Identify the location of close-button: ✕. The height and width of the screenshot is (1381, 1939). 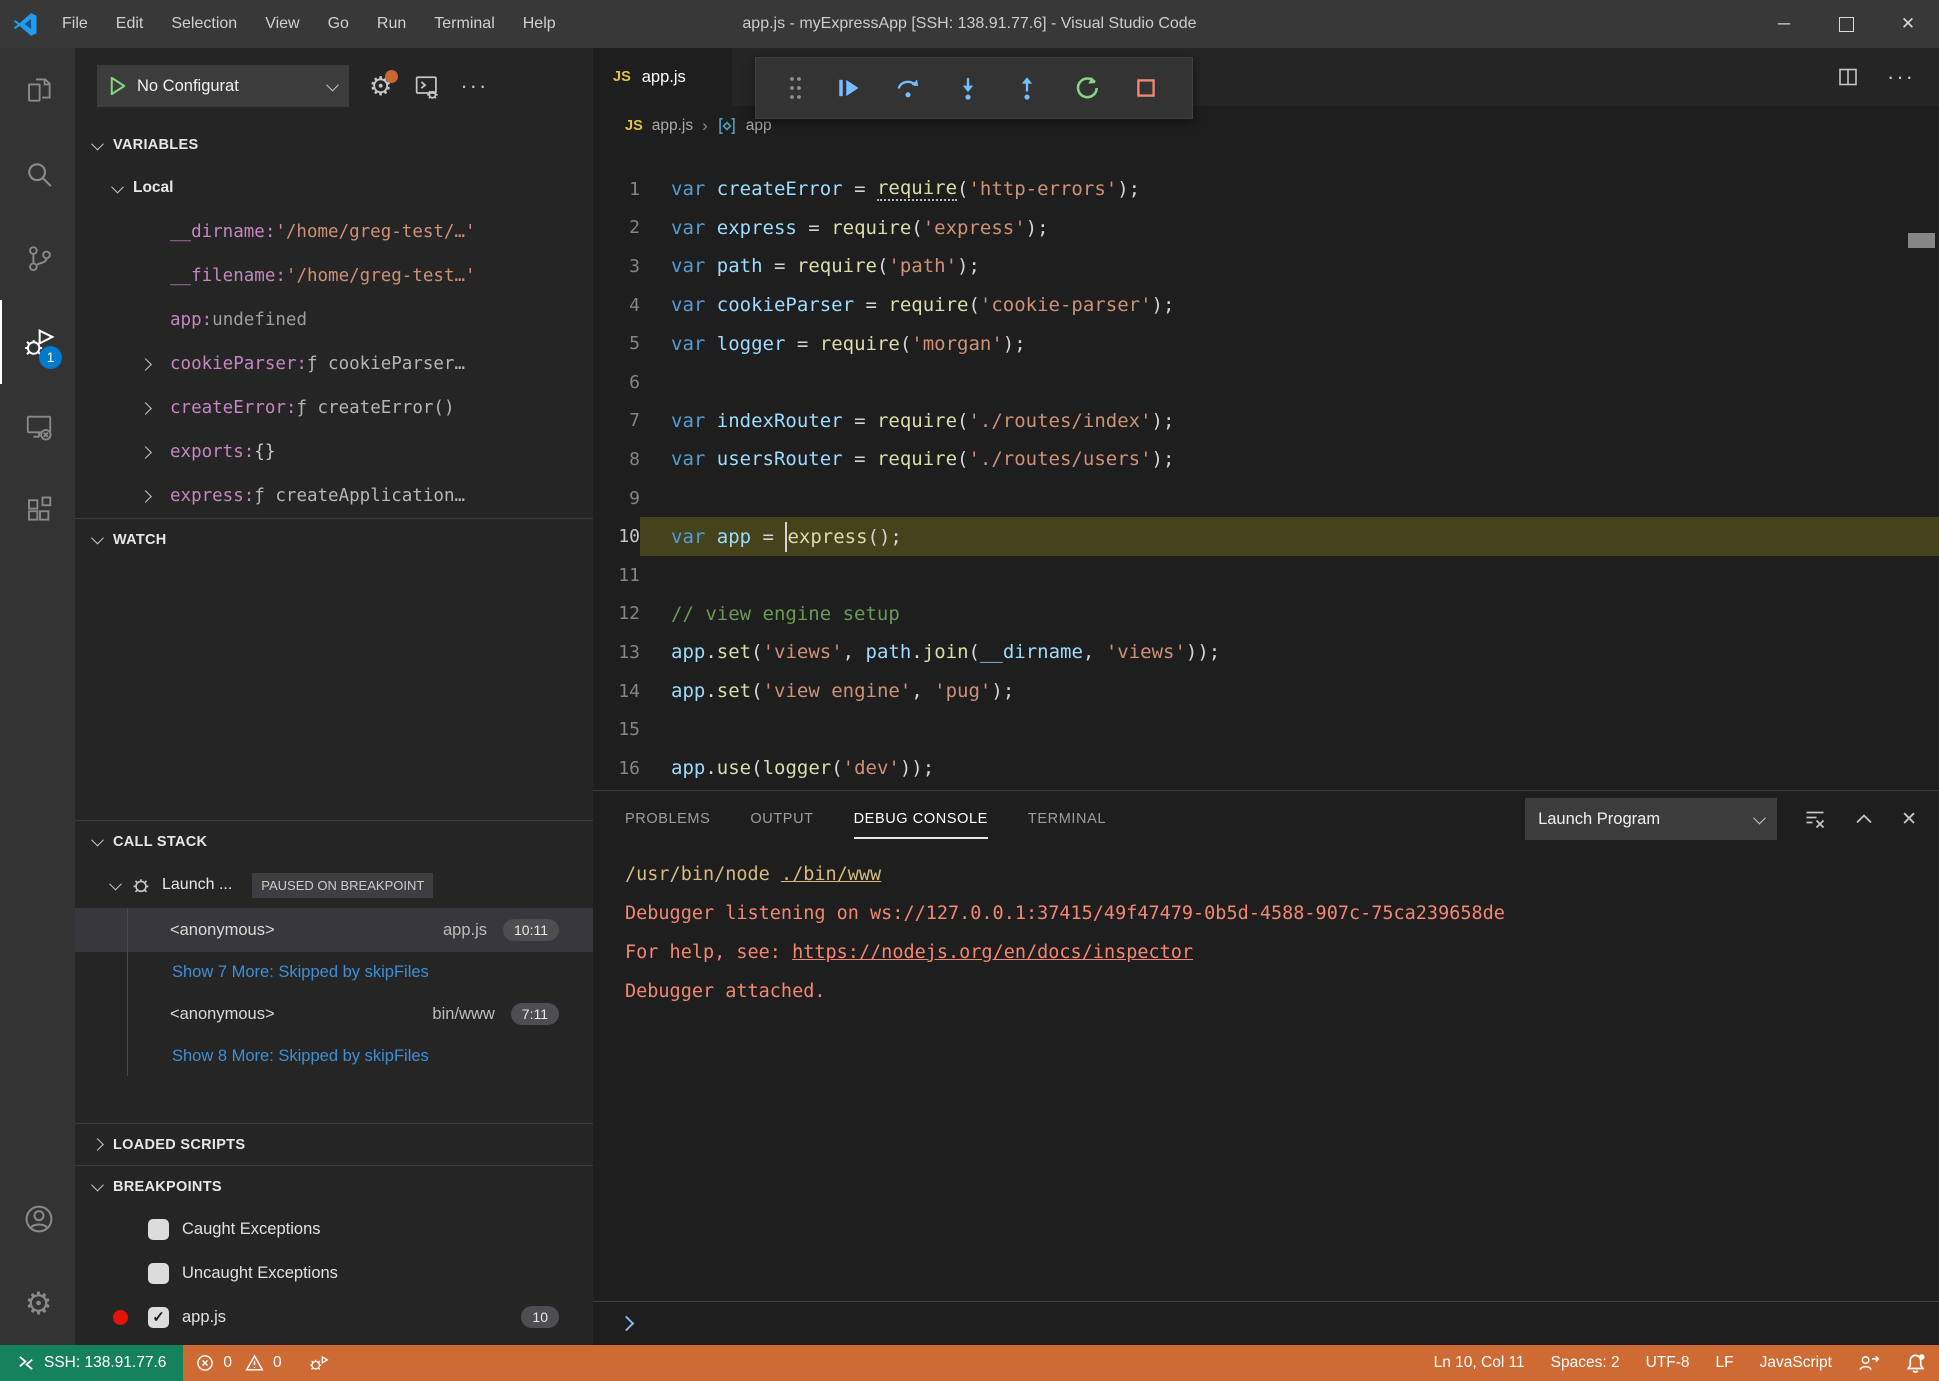
(1908, 24).